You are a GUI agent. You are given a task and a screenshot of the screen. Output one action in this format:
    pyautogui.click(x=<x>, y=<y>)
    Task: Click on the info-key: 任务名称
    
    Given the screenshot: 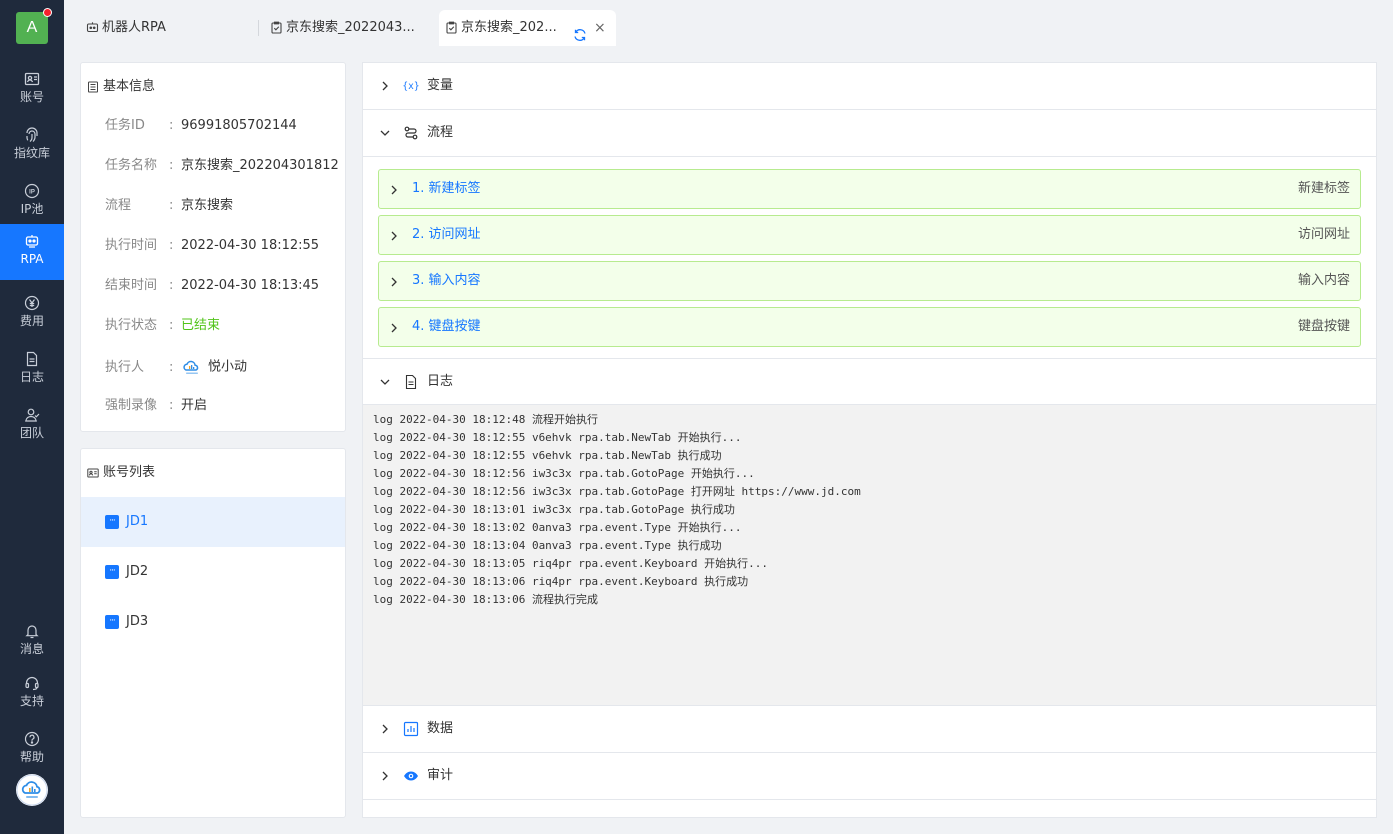 What is the action you would take?
    pyautogui.click(x=131, y=165)
    